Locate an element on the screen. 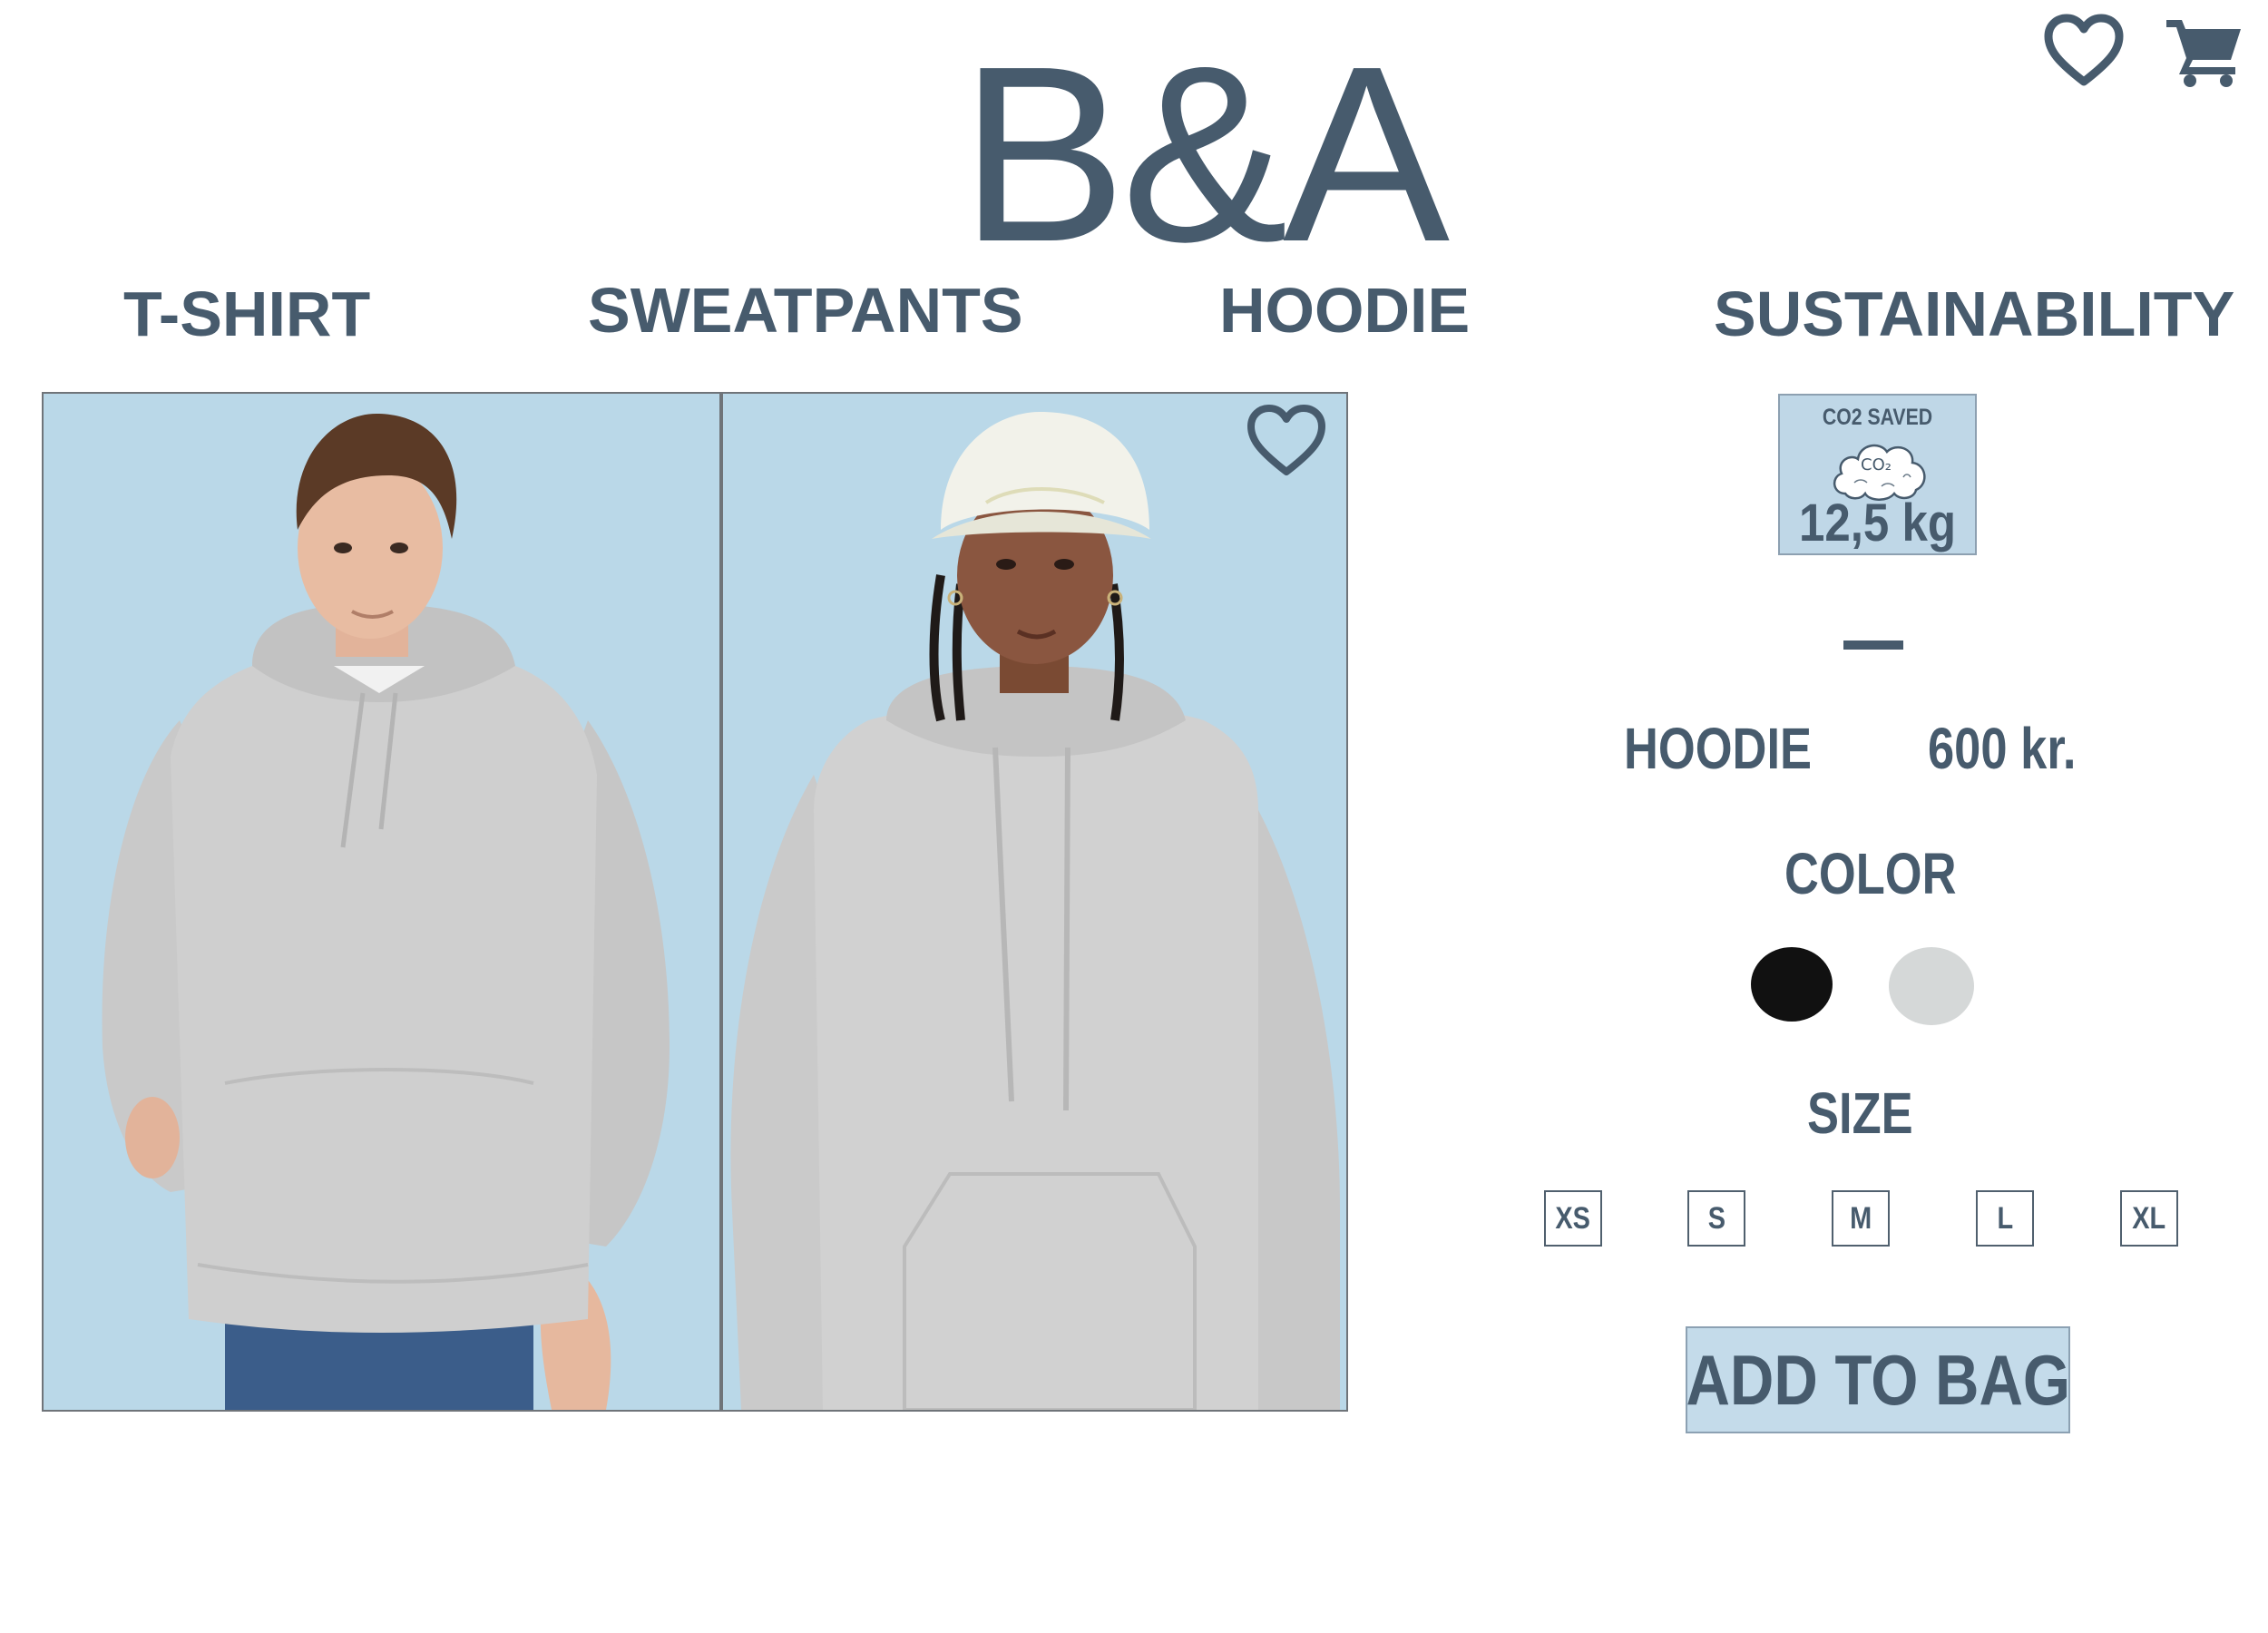 The image size is (2268, 1633). size-option-xs: XS is located at coordinates (1573, 1218).